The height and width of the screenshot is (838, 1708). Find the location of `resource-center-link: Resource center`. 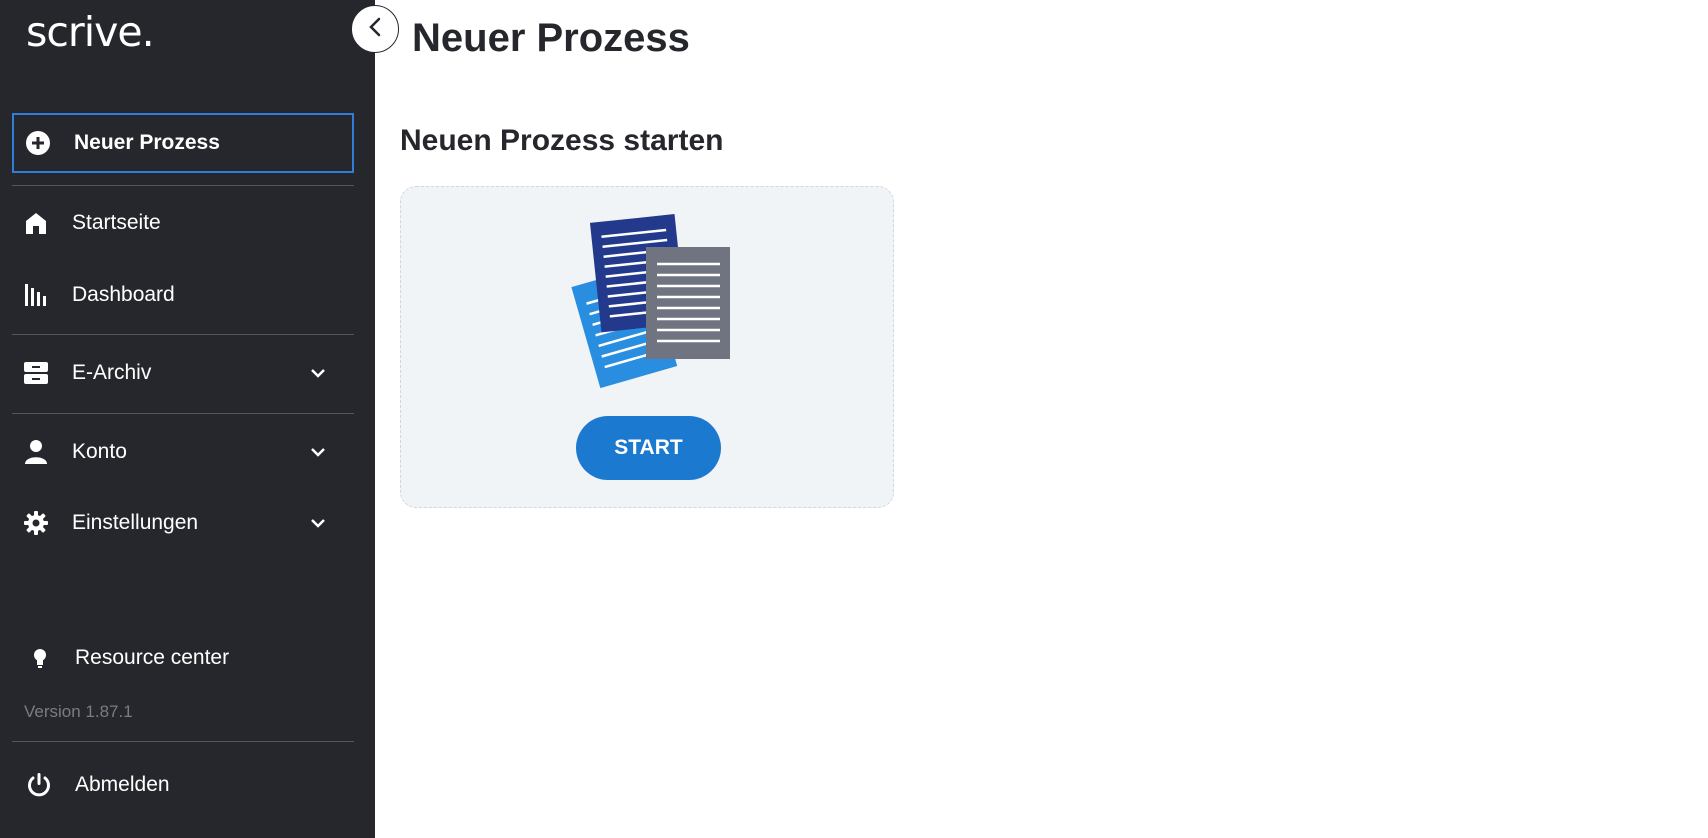

resource-center-link: Resource center is located at coordinates (183, 658).